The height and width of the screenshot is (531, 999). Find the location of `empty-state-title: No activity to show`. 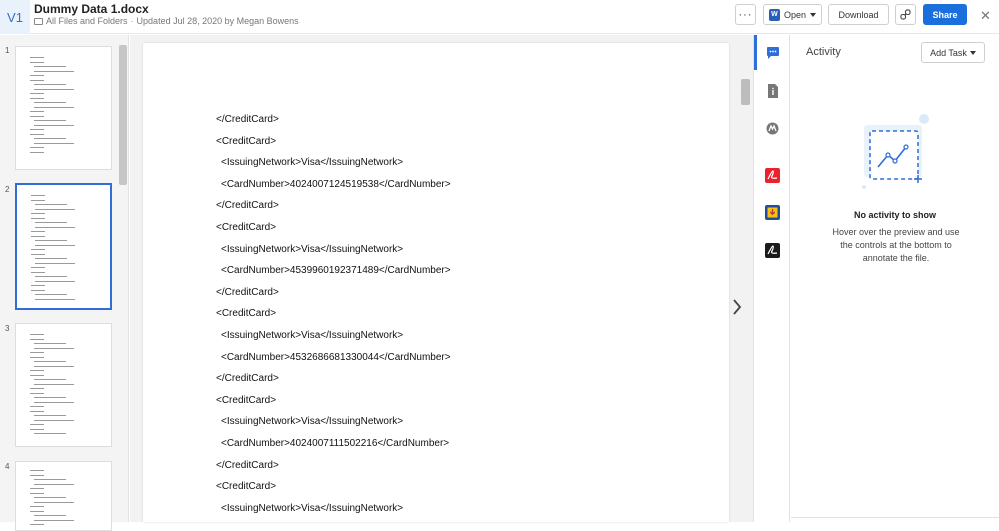

empty-state-title: No activity to show is located at coordinates (894, 215).